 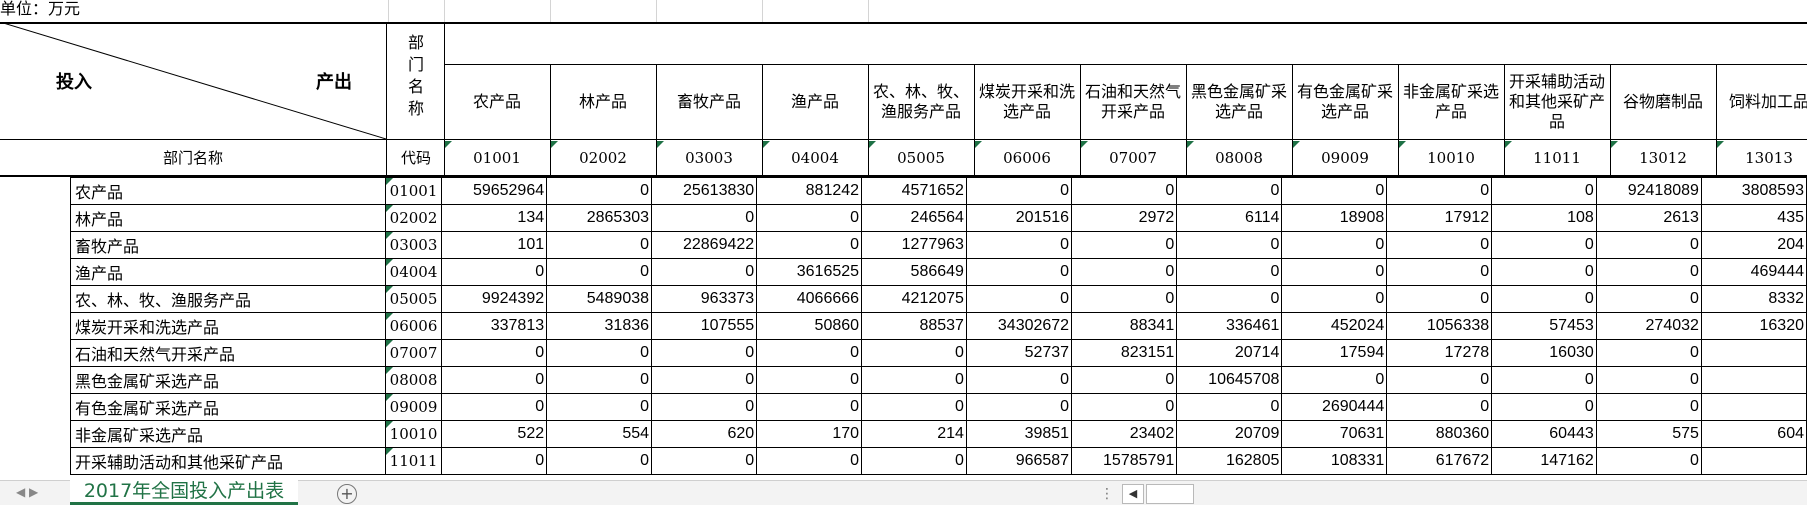 What do you see at coordinates (184, 492) in the screenshot?
I see `sheet-tab-2017: 2017年全国投入产出表` at bounding box center [184, 492].